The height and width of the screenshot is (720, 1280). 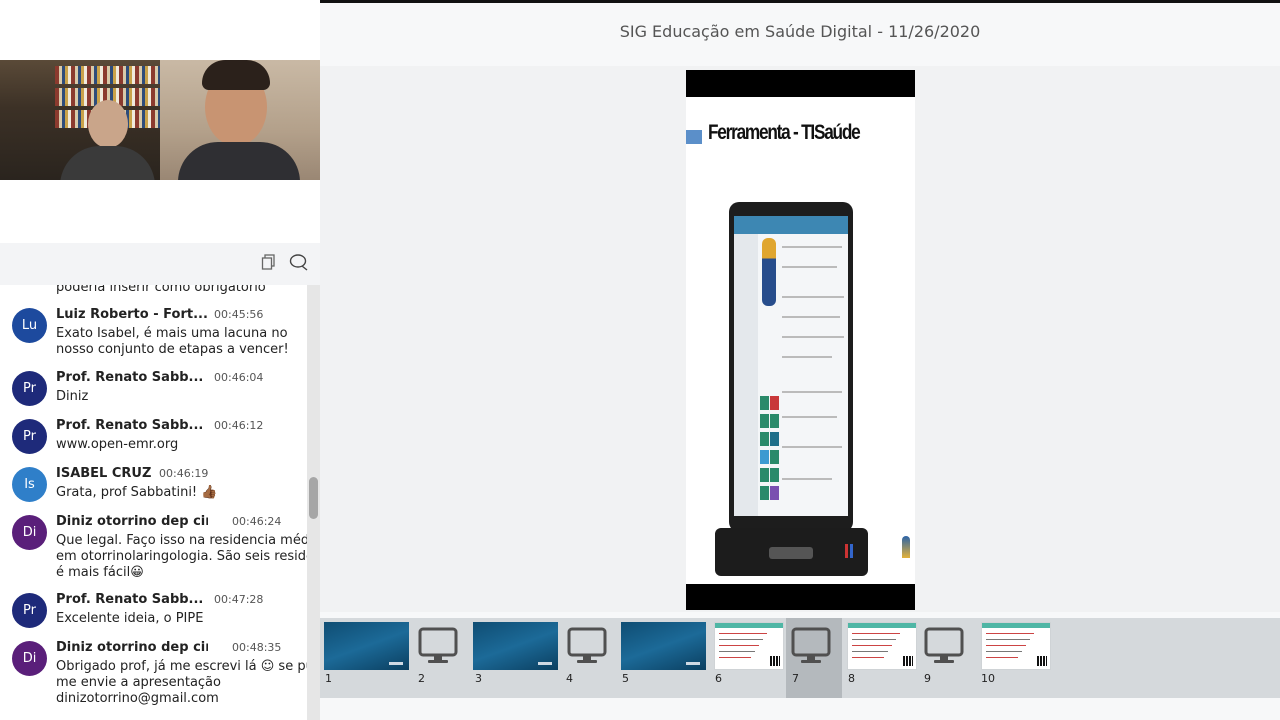 What do you see at coordinates (239, 599) in the screenshot?
I see `message-timestamp: 00:47:28` at bounding box center [239, 599].